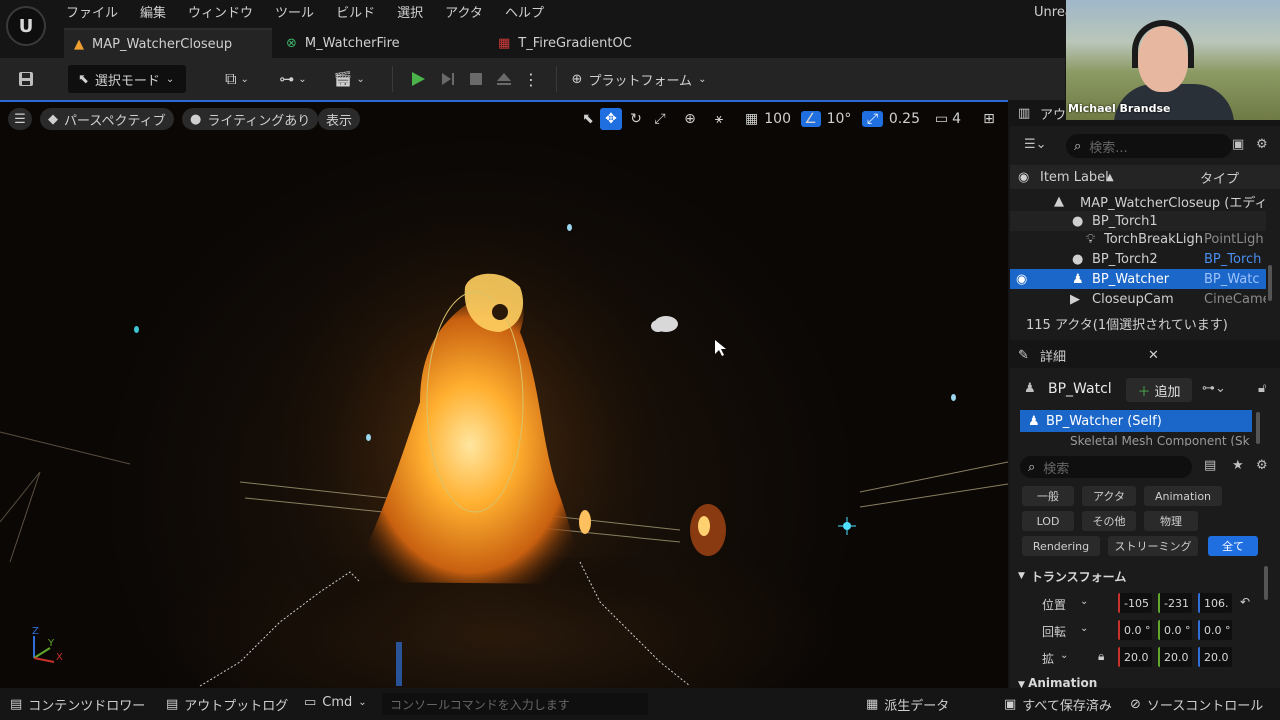  What do you see at coordinates (1215, 657) in the screenshot?
I see `scale-z-field: 20.0` at bounding box center [1215, 657].